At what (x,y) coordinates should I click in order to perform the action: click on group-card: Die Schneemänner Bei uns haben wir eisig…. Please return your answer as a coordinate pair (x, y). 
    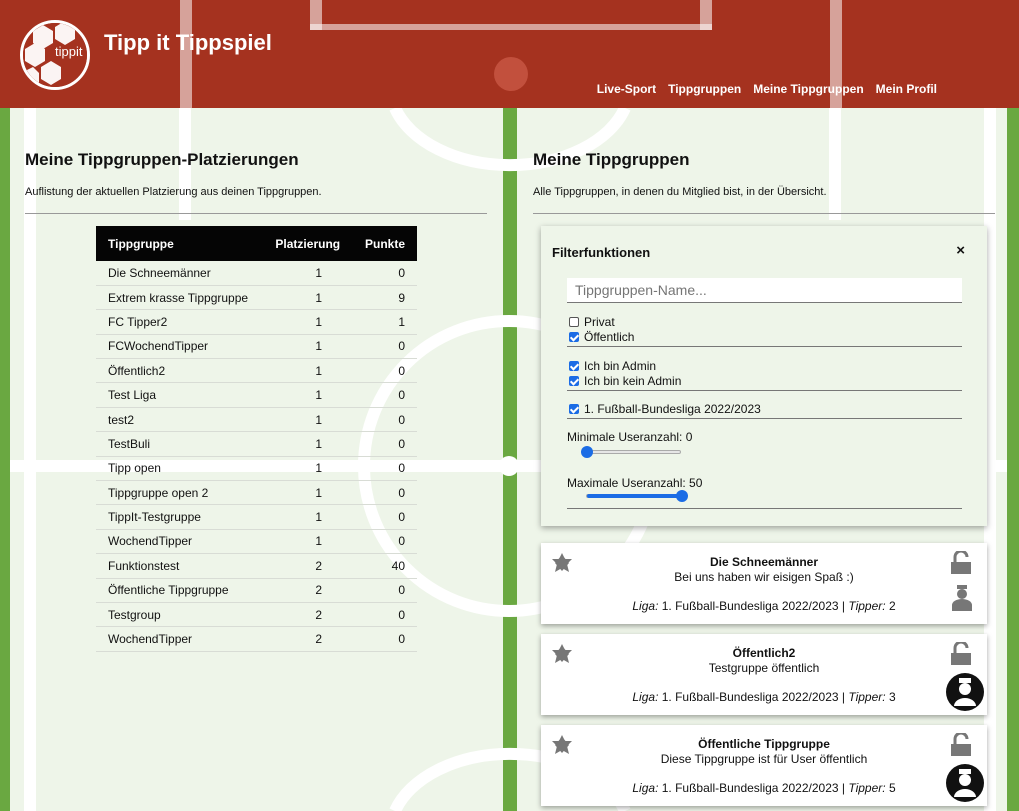
    Looking at the image, I should click on (764, 583).